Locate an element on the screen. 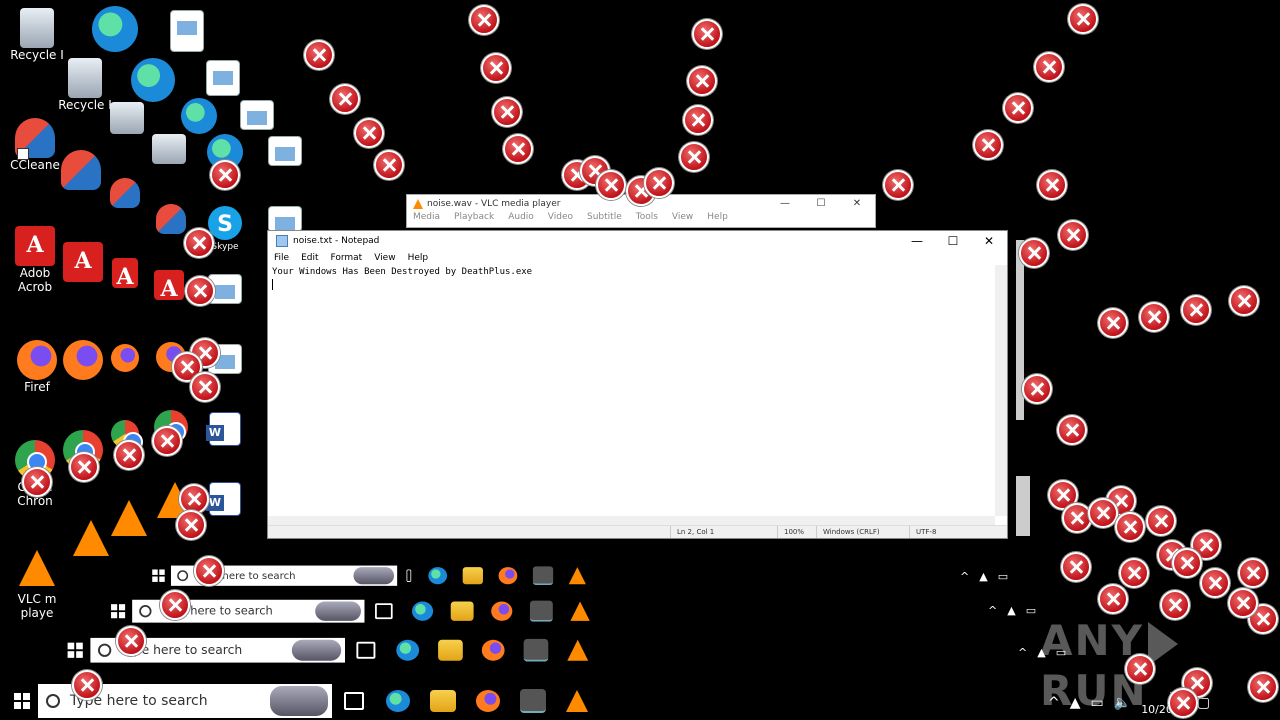  desktop-icon-label: Firef is located at coordinates (37, 387).